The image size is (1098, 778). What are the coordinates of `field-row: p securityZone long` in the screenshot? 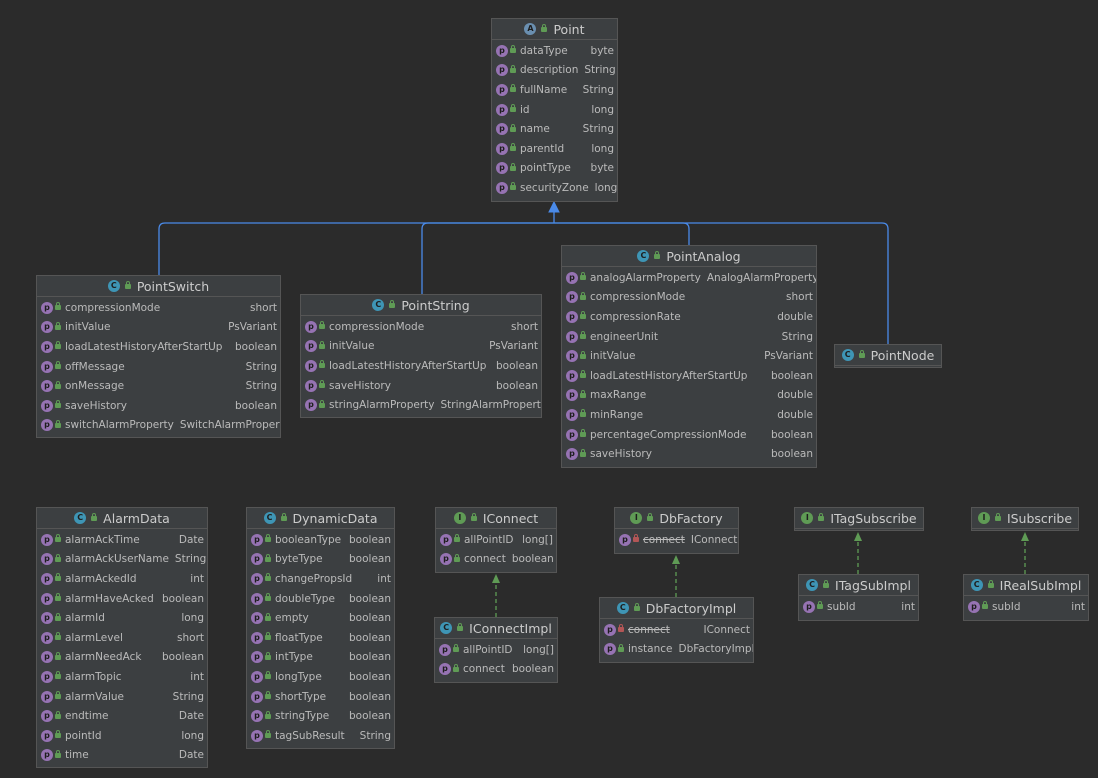 It's located at (554, 188).